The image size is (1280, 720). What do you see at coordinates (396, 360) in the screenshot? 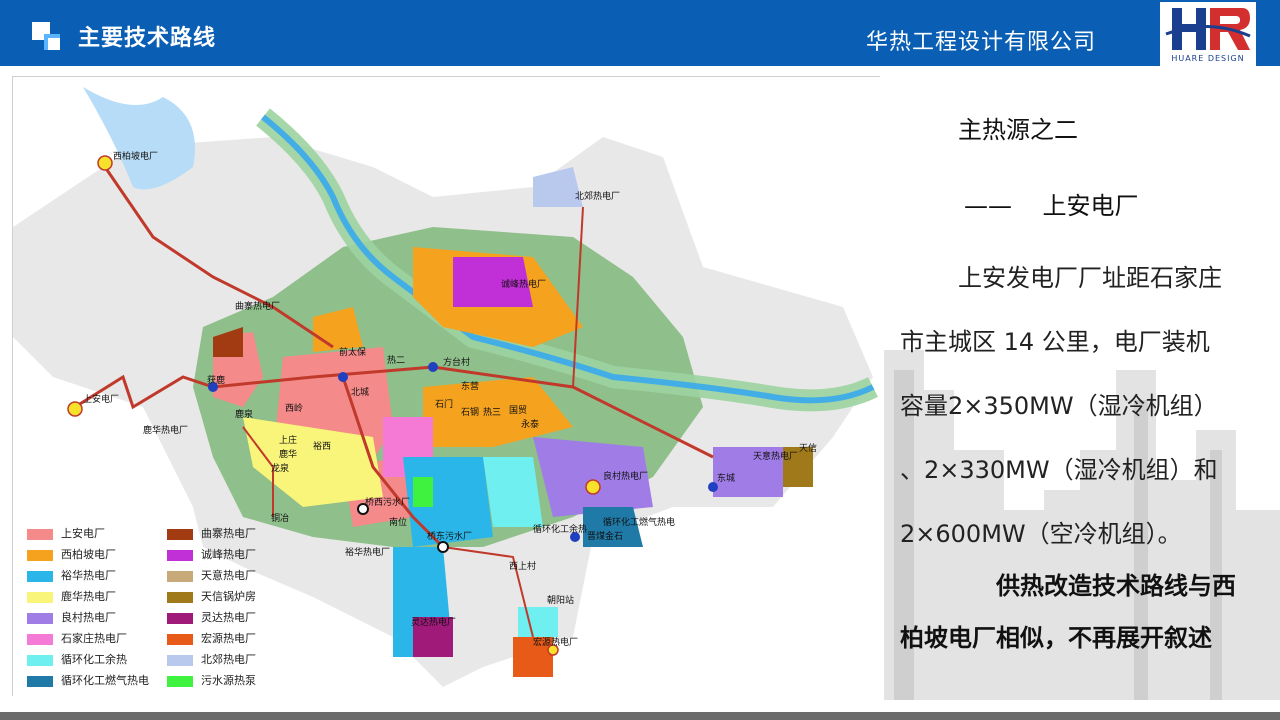
I see `map-station-rer: 热二` at bounding box center [396, 360].